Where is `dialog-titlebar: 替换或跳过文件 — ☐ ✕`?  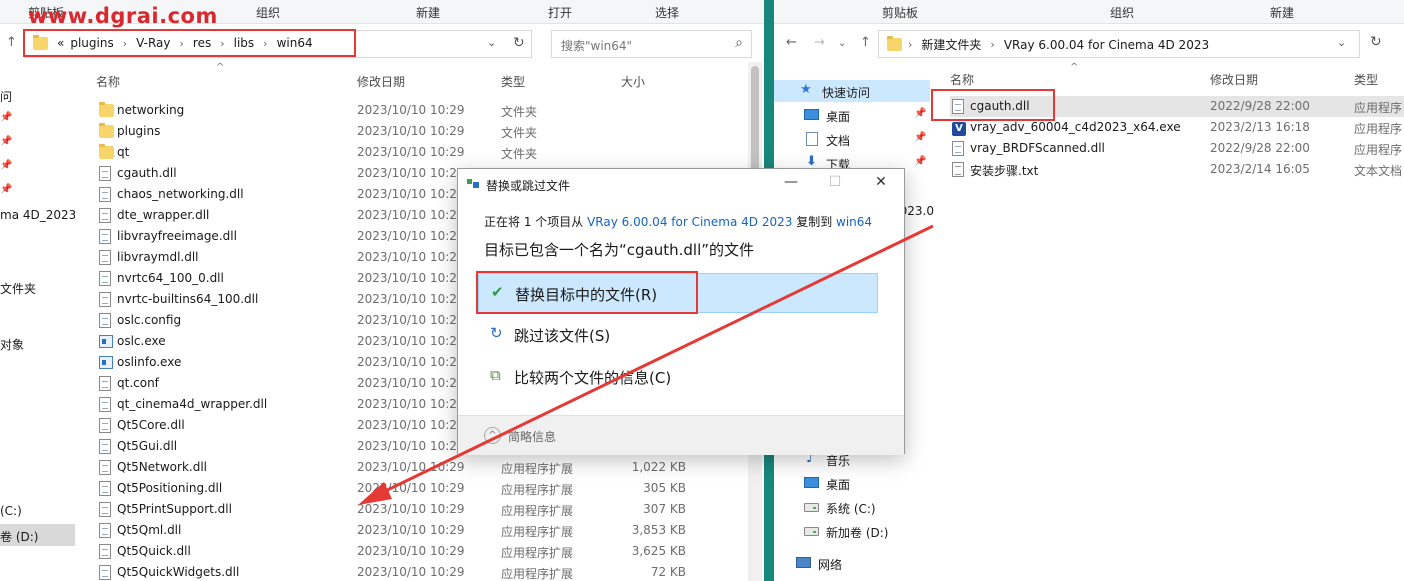 dialog-titlebar: 替换或跳过文件 — ☐ ✕ is located at coordinates (681, 184).